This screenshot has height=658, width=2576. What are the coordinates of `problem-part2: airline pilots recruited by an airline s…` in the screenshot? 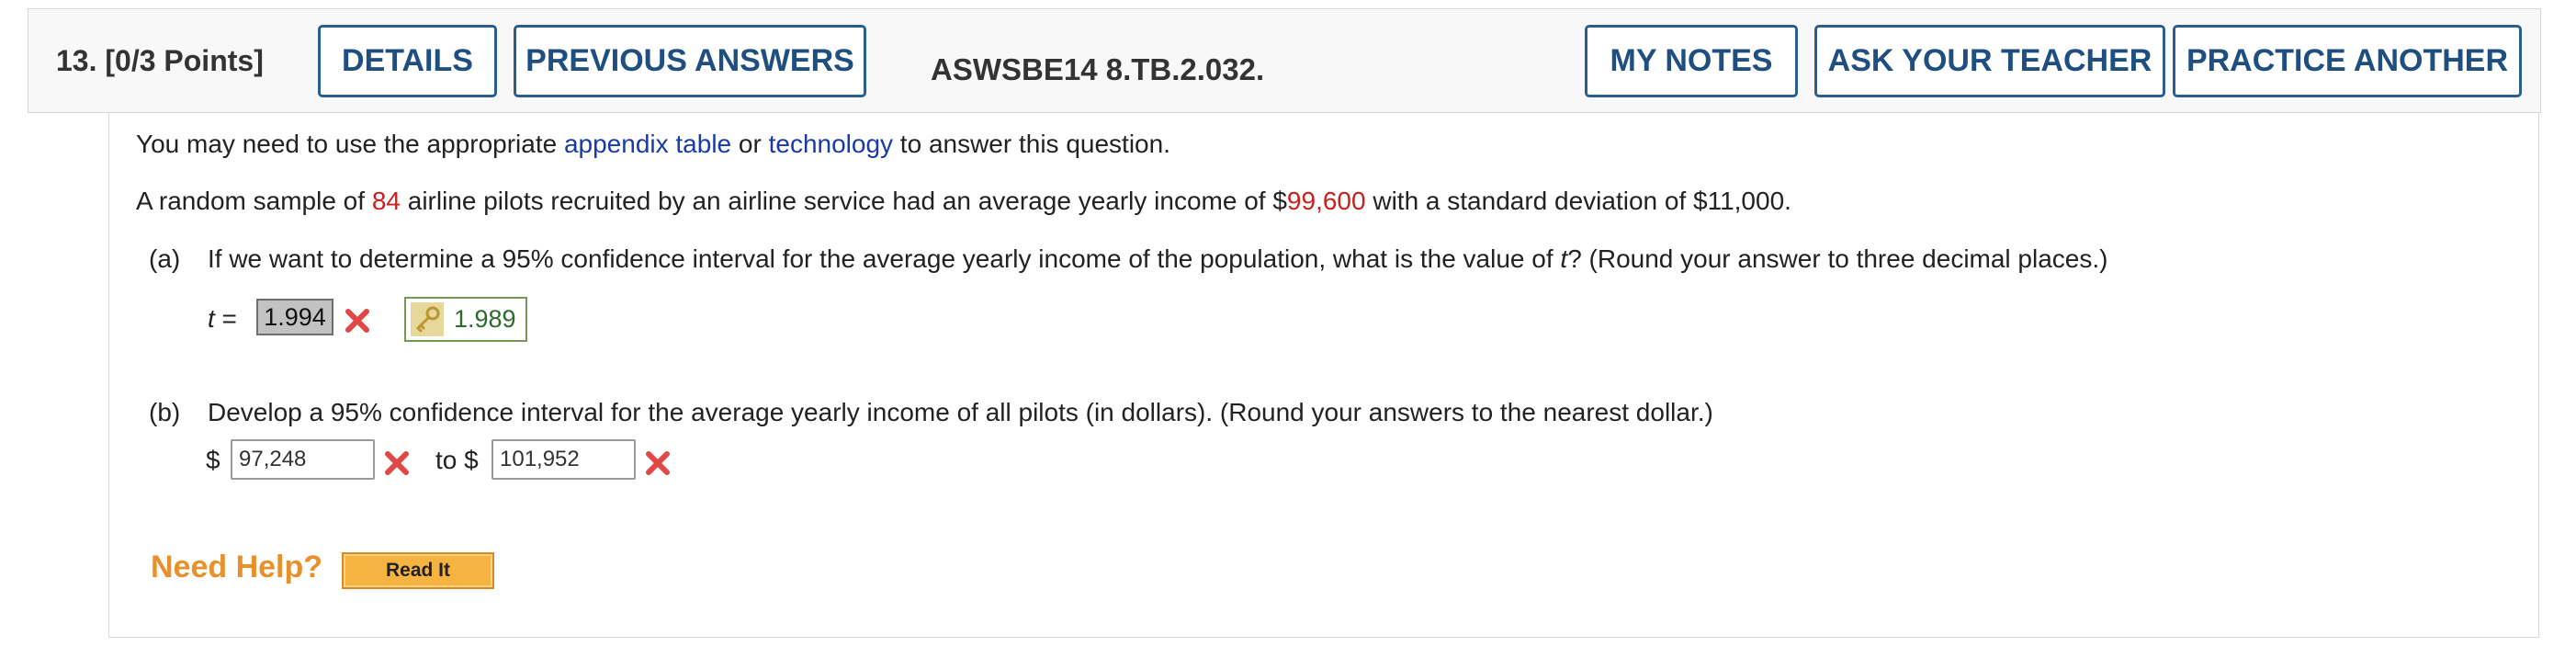 It's located at (843, 201).